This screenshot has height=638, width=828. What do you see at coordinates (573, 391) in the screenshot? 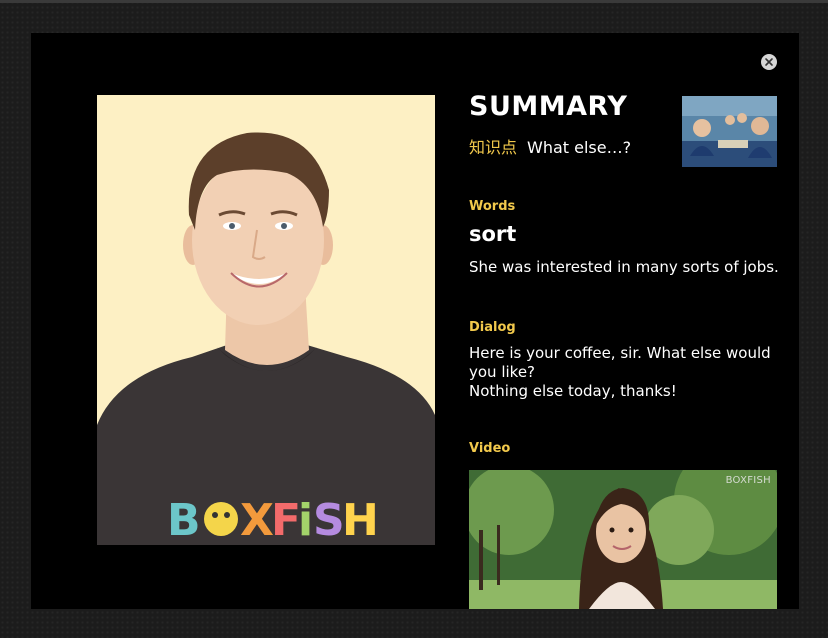
I see `dialog-line: Nothing else today, thanks!` at bounding box center [573, 391].